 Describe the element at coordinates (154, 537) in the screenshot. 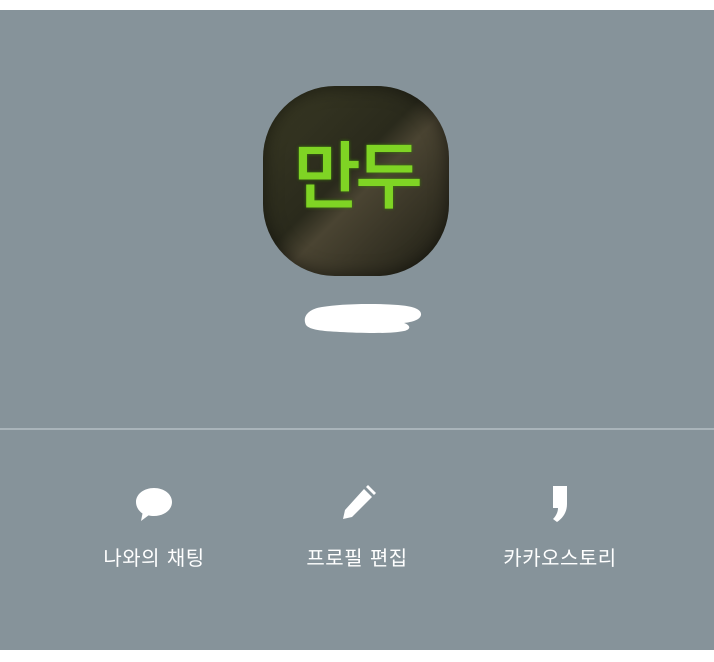

I see `my-chat-button: 나와의 채팅` at that location.